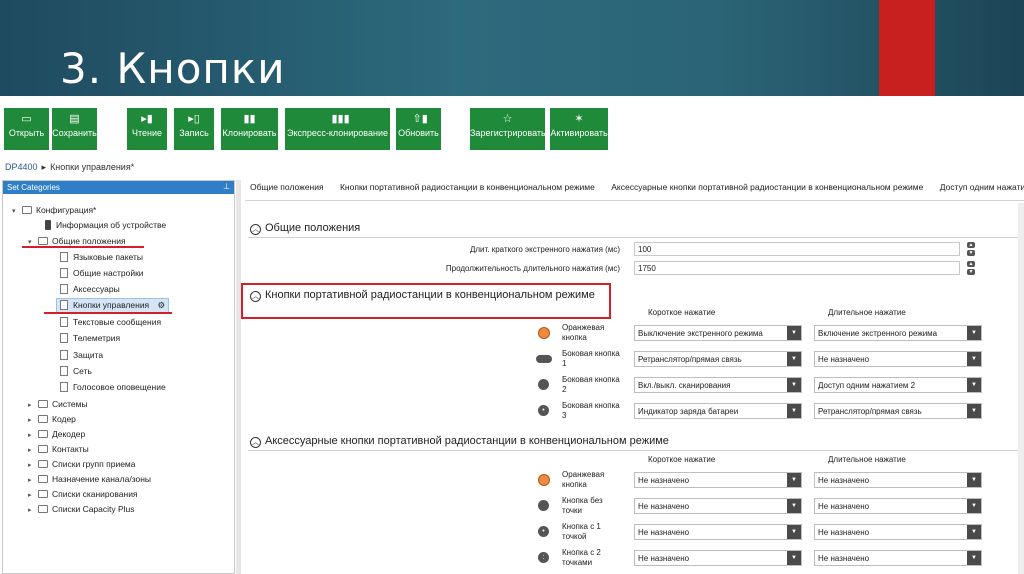  What do you see at coordinates (418, 129) in the screenshot?
I see `update-button: ⇧▮ Обновить` at bounding box center [418, 129].